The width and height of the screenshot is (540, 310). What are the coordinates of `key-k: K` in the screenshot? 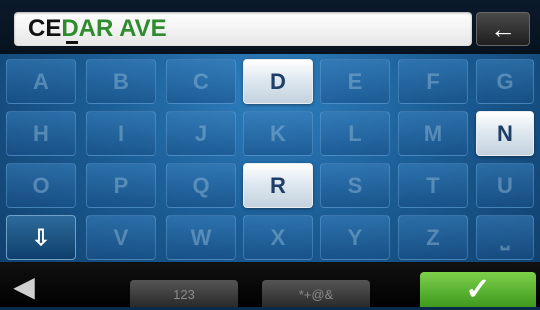 It's located at (278, 133).